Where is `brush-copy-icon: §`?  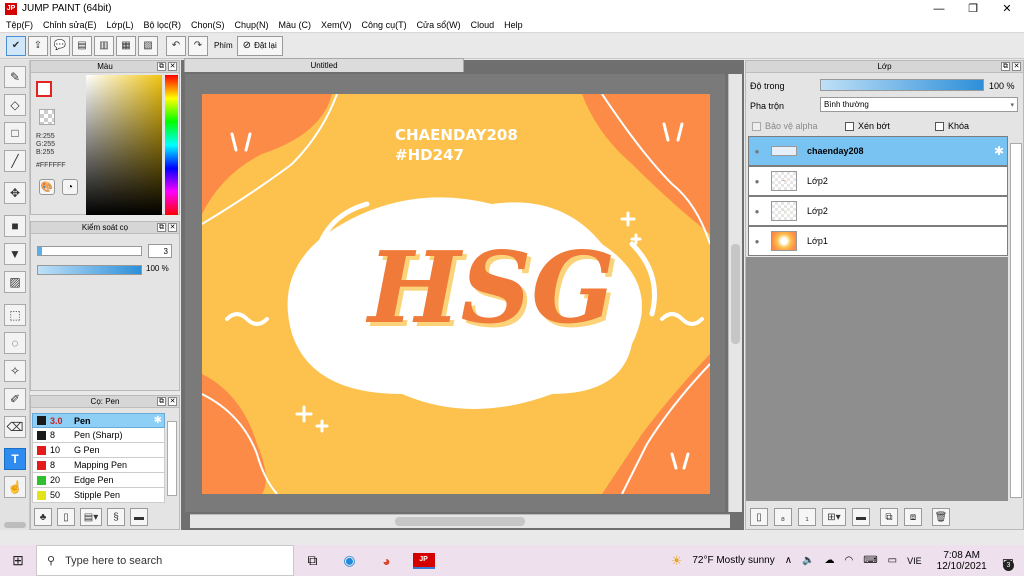 brush-copy-icon: § is located at coordinates (116, 517).